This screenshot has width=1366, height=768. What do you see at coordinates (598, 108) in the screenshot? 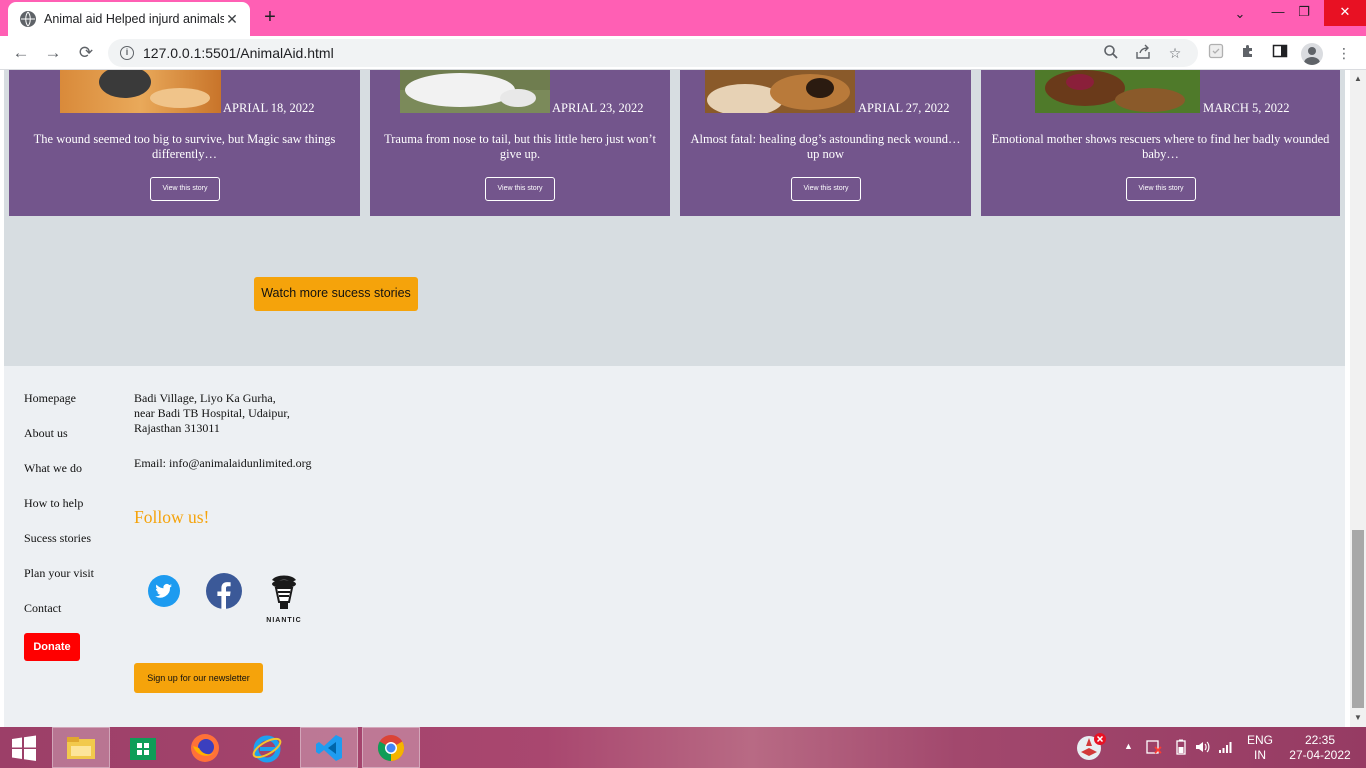
I see `story-date: APRIAL 23, 2022` at bounding box center [598, 108].